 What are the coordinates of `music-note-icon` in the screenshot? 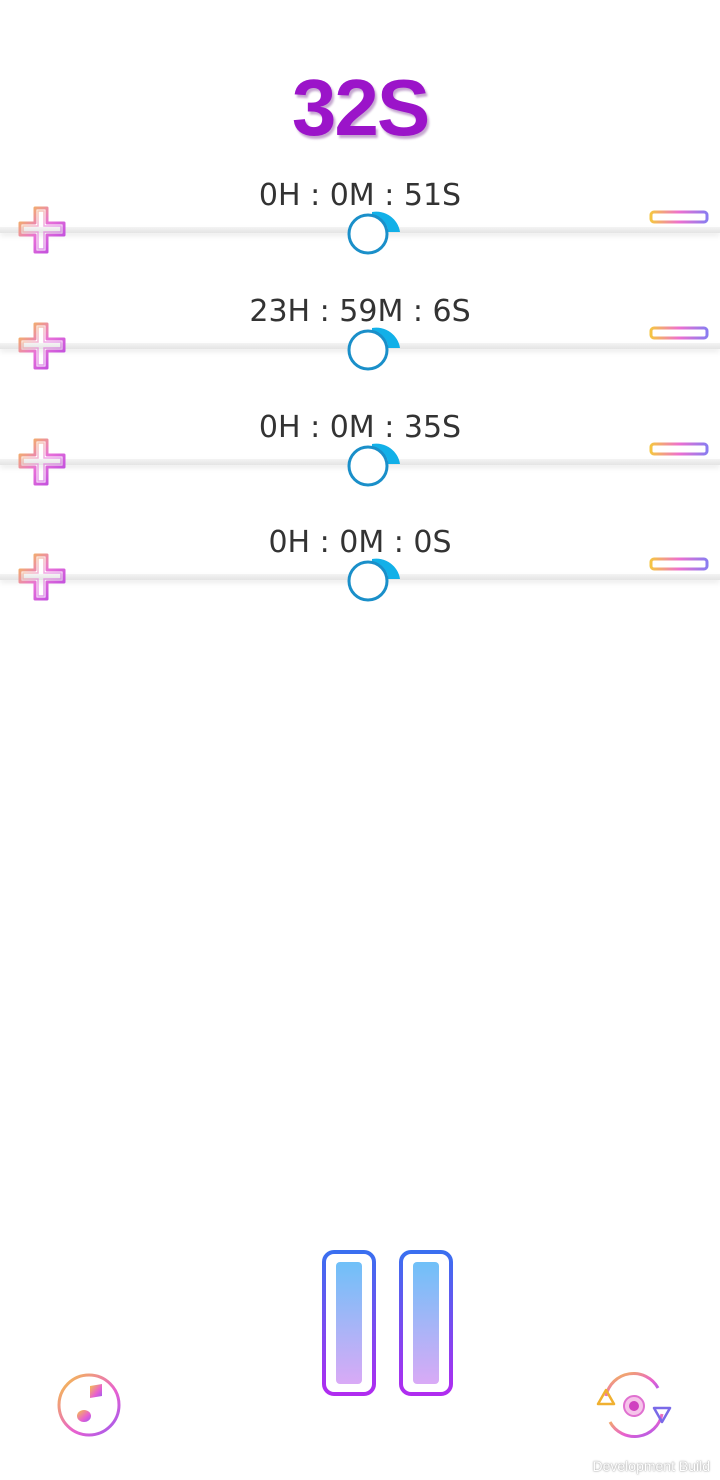 It's located at (89, 1405).